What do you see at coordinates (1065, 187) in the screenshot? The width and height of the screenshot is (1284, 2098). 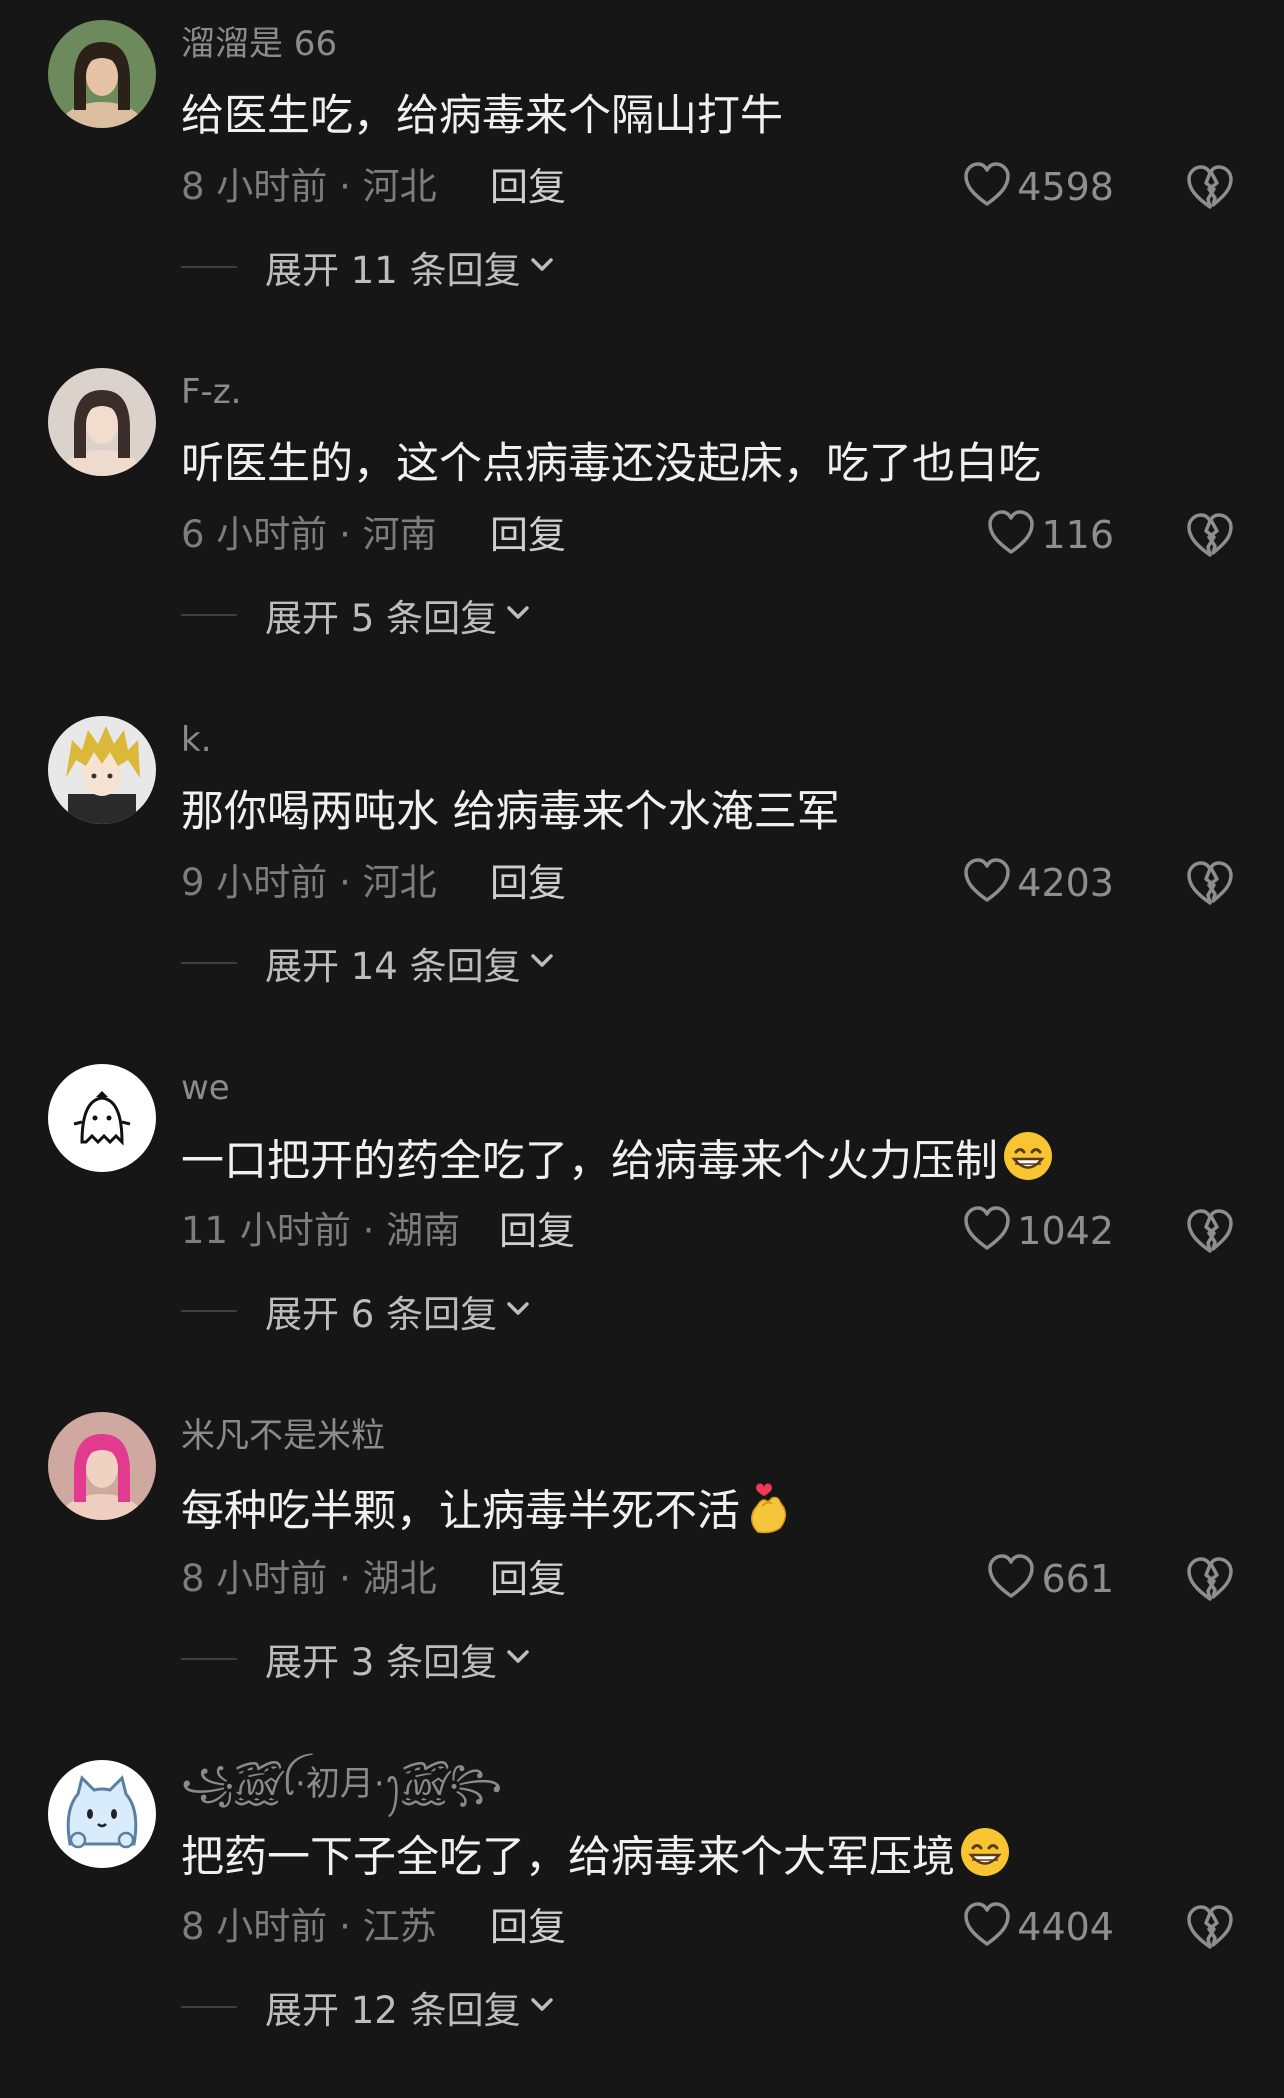 I see `like-count: 4598` at bounding box center [1065, 187].